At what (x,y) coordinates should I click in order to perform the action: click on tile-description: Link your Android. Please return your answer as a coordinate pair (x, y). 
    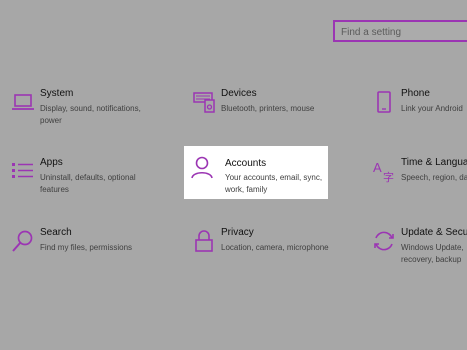
    Looking at the image, I should click on (432, 108).